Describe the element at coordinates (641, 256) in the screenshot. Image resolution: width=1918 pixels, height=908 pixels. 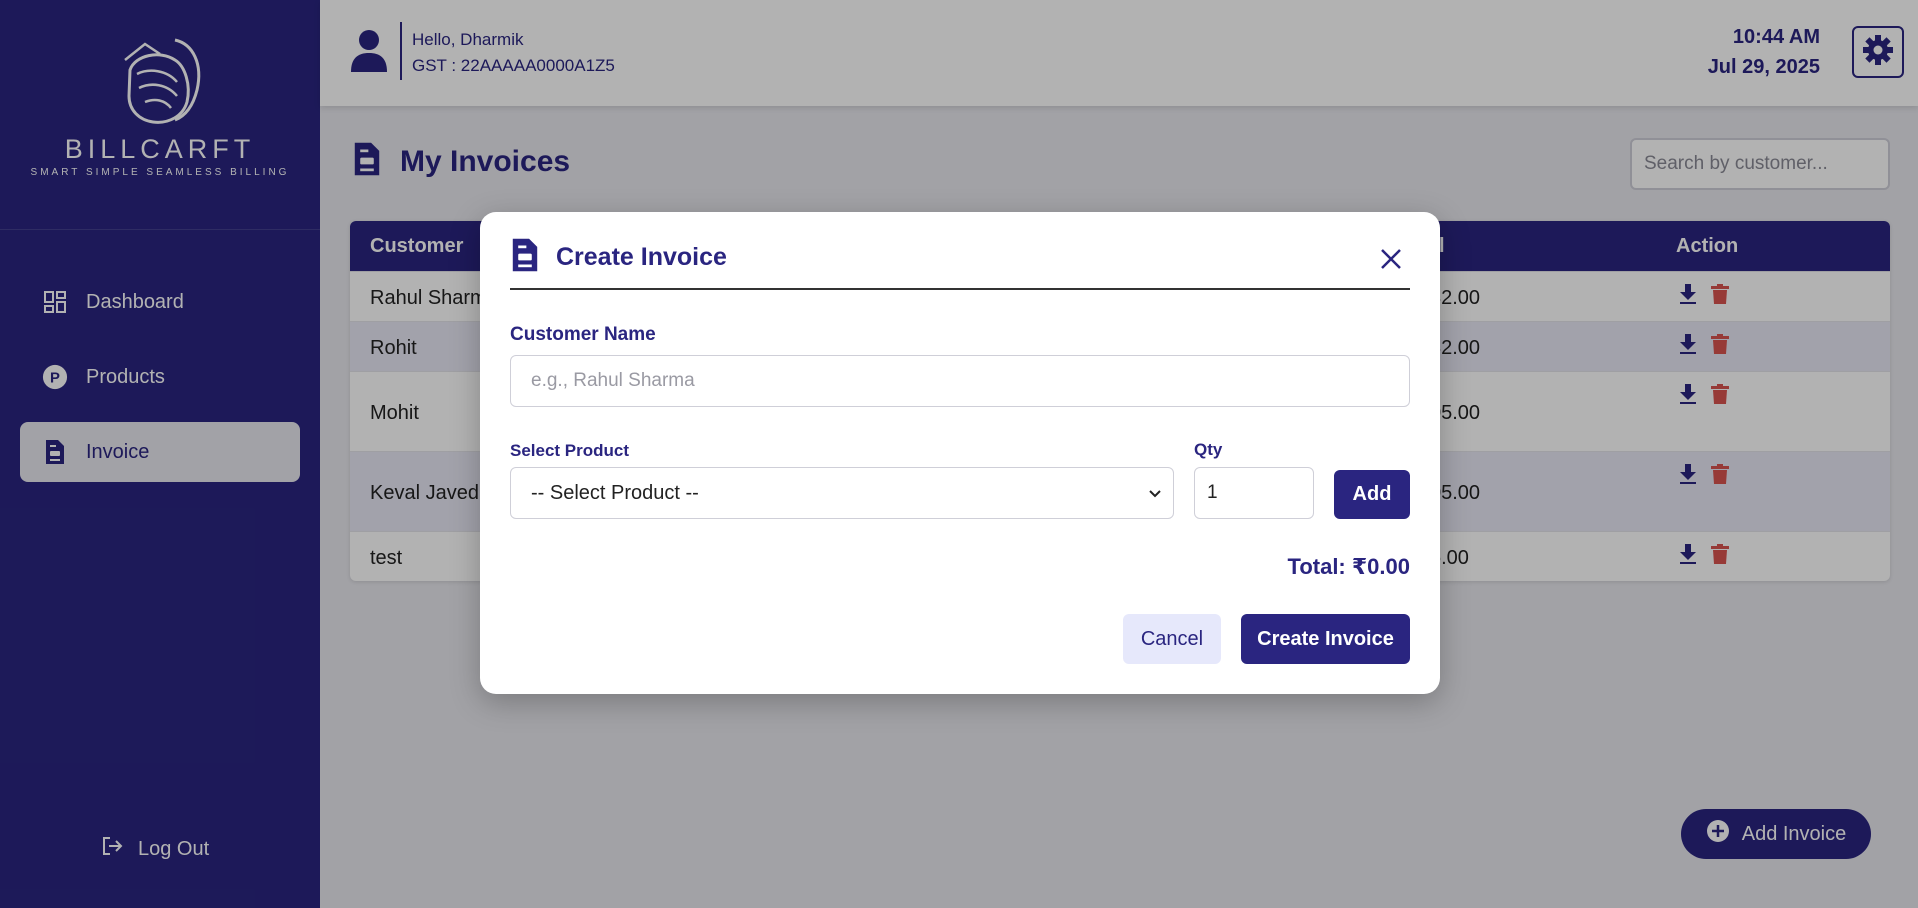
I see `modal-title: Create Invoice` at that location.